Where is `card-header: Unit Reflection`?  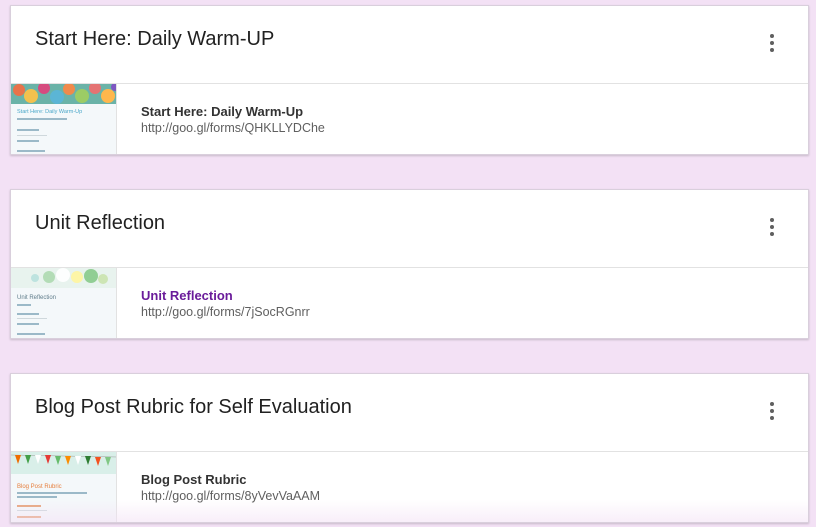
card-header: Unit Reflection is located at coordinates (409, 229).